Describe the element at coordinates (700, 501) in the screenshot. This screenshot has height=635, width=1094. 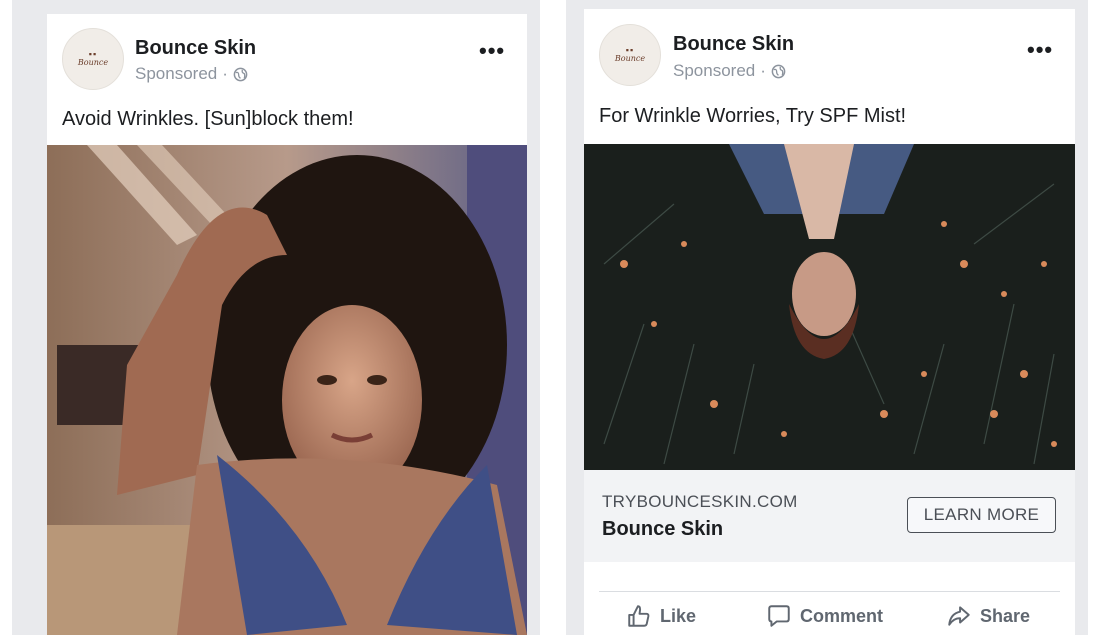
I see `link-domain: TRYBOUNCESKIN.COM` at that location.